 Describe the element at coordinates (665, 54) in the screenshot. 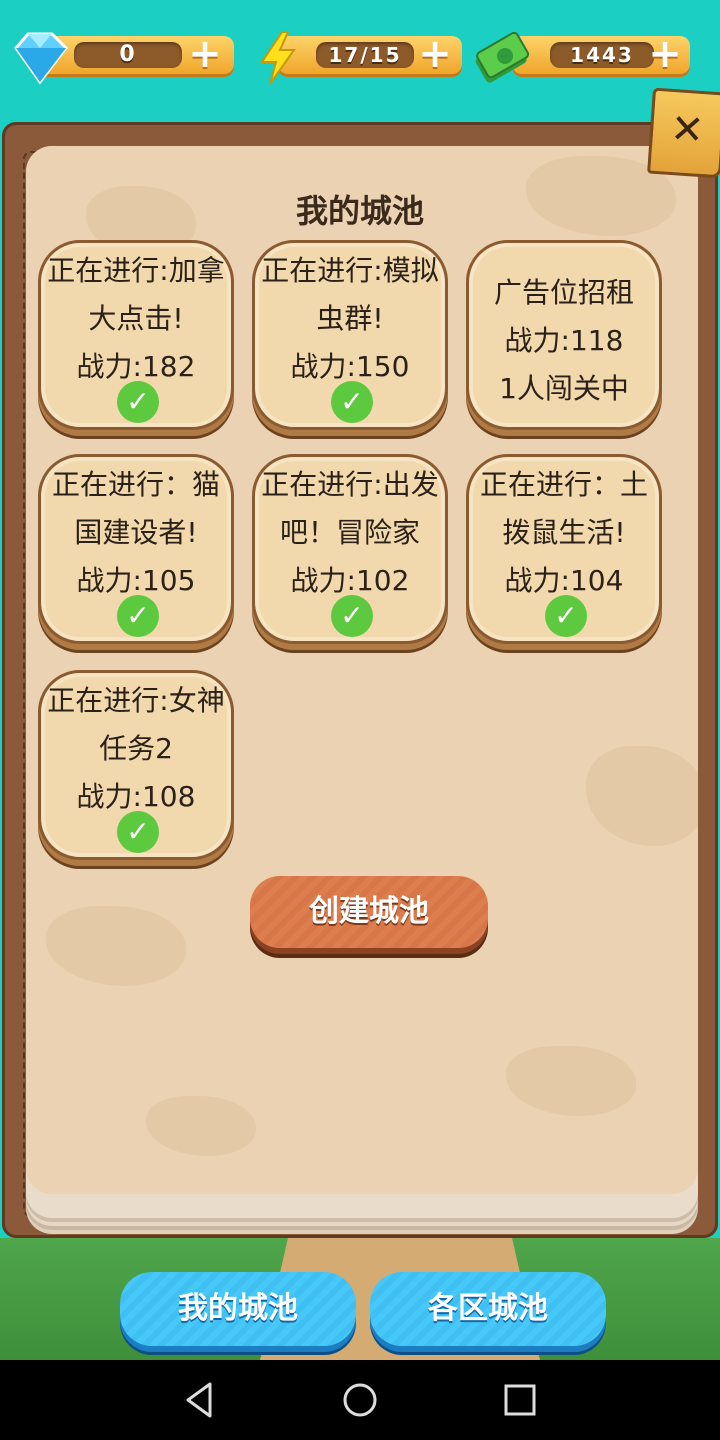

I see `add-cash-button: +` at that location.